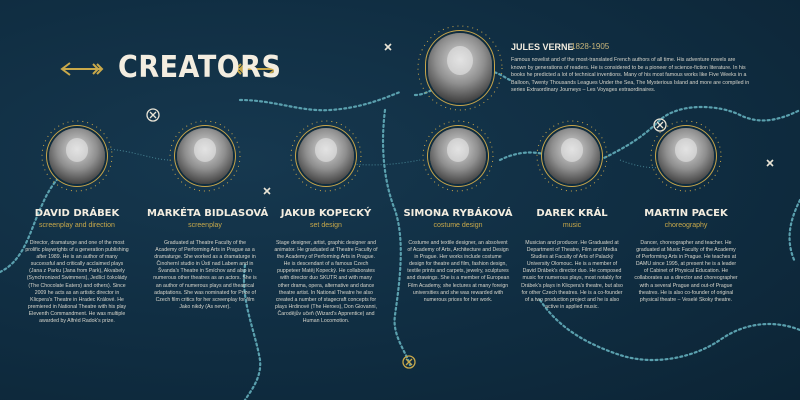 The image size is (800, 400). Describe the element at coordinates (409, 362) in the screenshot. I see `circle-x-gold-icon` at that location.